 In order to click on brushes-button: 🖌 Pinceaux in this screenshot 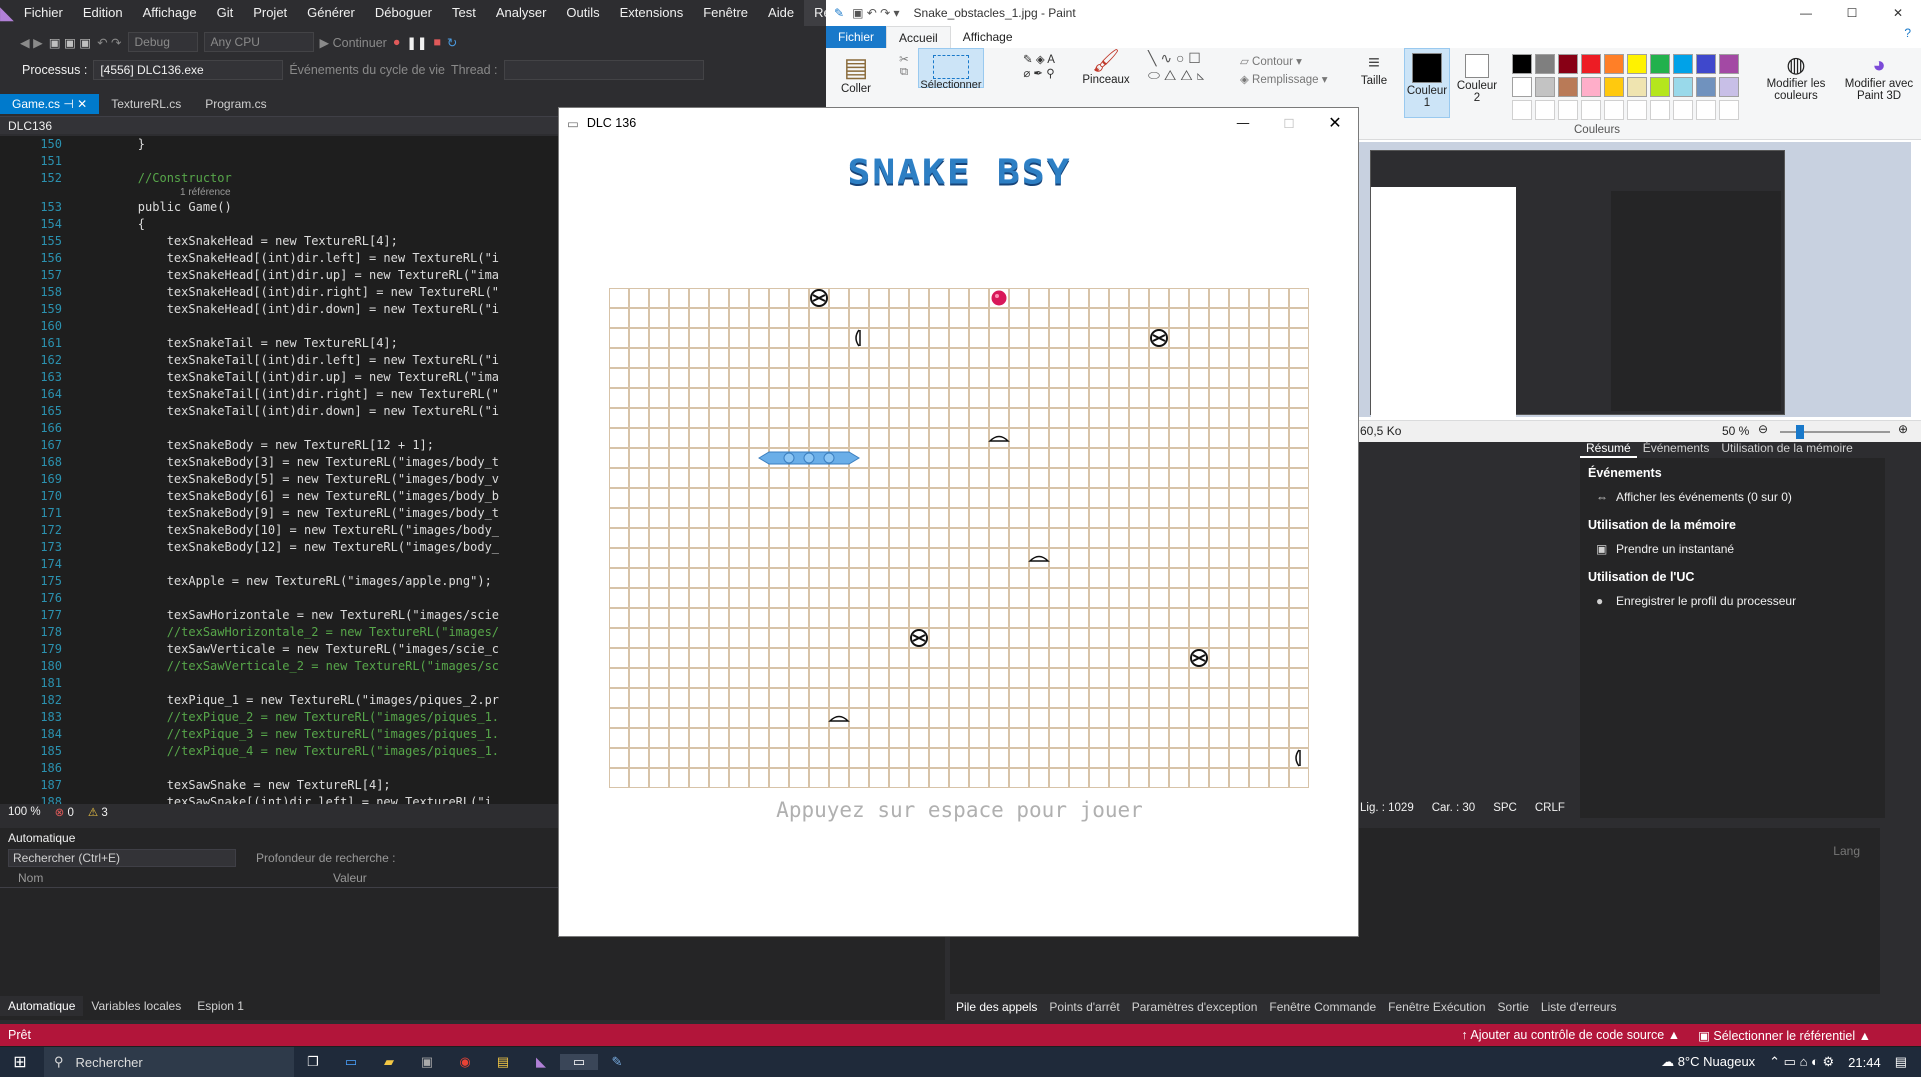, I will do `click(1106, 67)`.